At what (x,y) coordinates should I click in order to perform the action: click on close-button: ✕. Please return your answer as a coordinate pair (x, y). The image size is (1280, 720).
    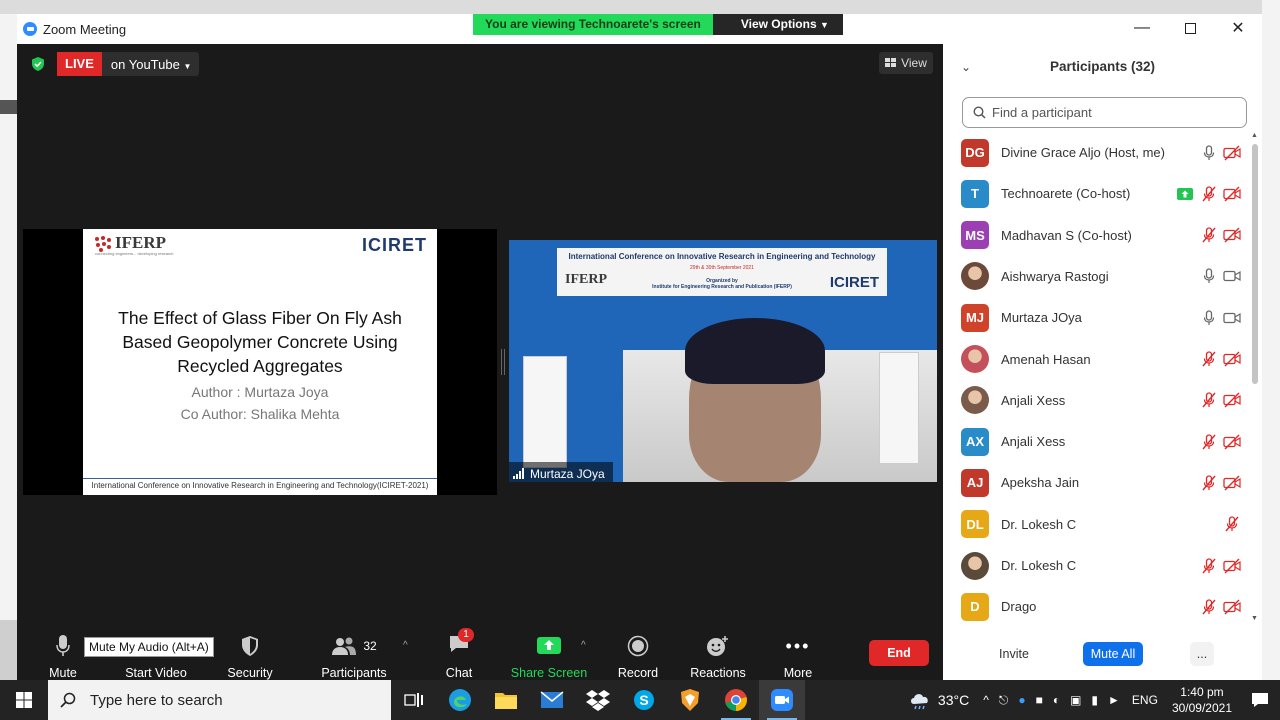
    Looking at the image, I should click on (1238, 28).